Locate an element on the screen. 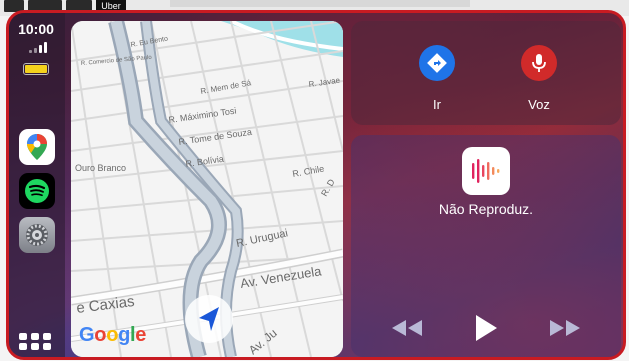  go-button is located at coordinates (437, 63).